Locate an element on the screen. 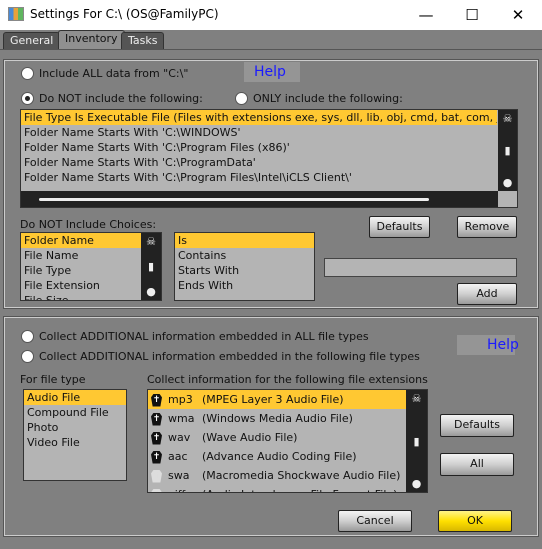 Image resolution: width=542 pixels, height=549 pixels. defaults-button: Defaults is located at coordinates (399, 227).